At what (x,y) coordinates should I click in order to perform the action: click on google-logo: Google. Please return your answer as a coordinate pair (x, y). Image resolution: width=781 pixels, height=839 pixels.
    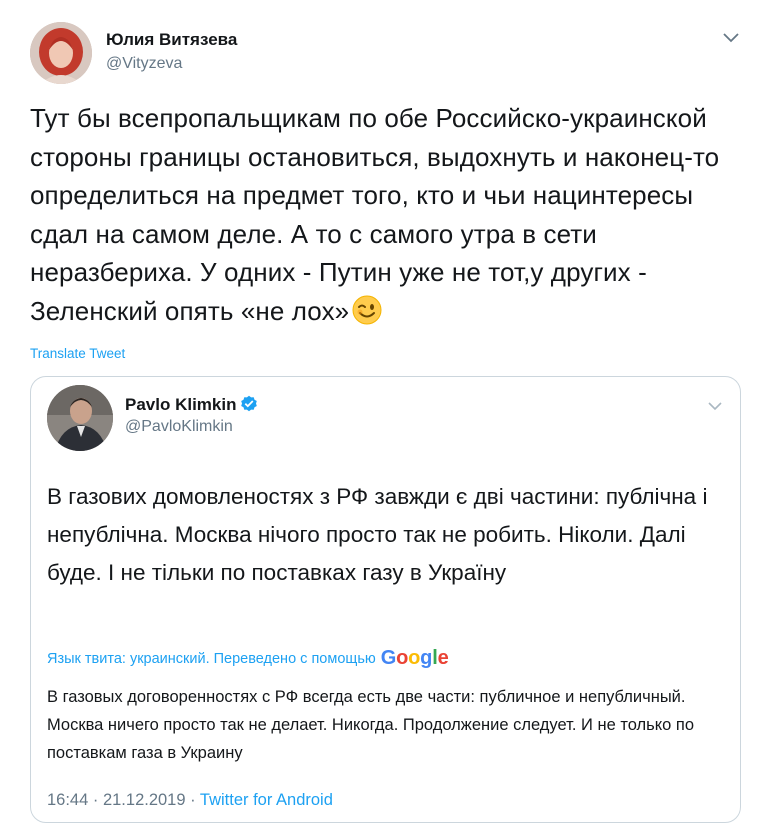
    Looking at the image, I should click on (415, 658).